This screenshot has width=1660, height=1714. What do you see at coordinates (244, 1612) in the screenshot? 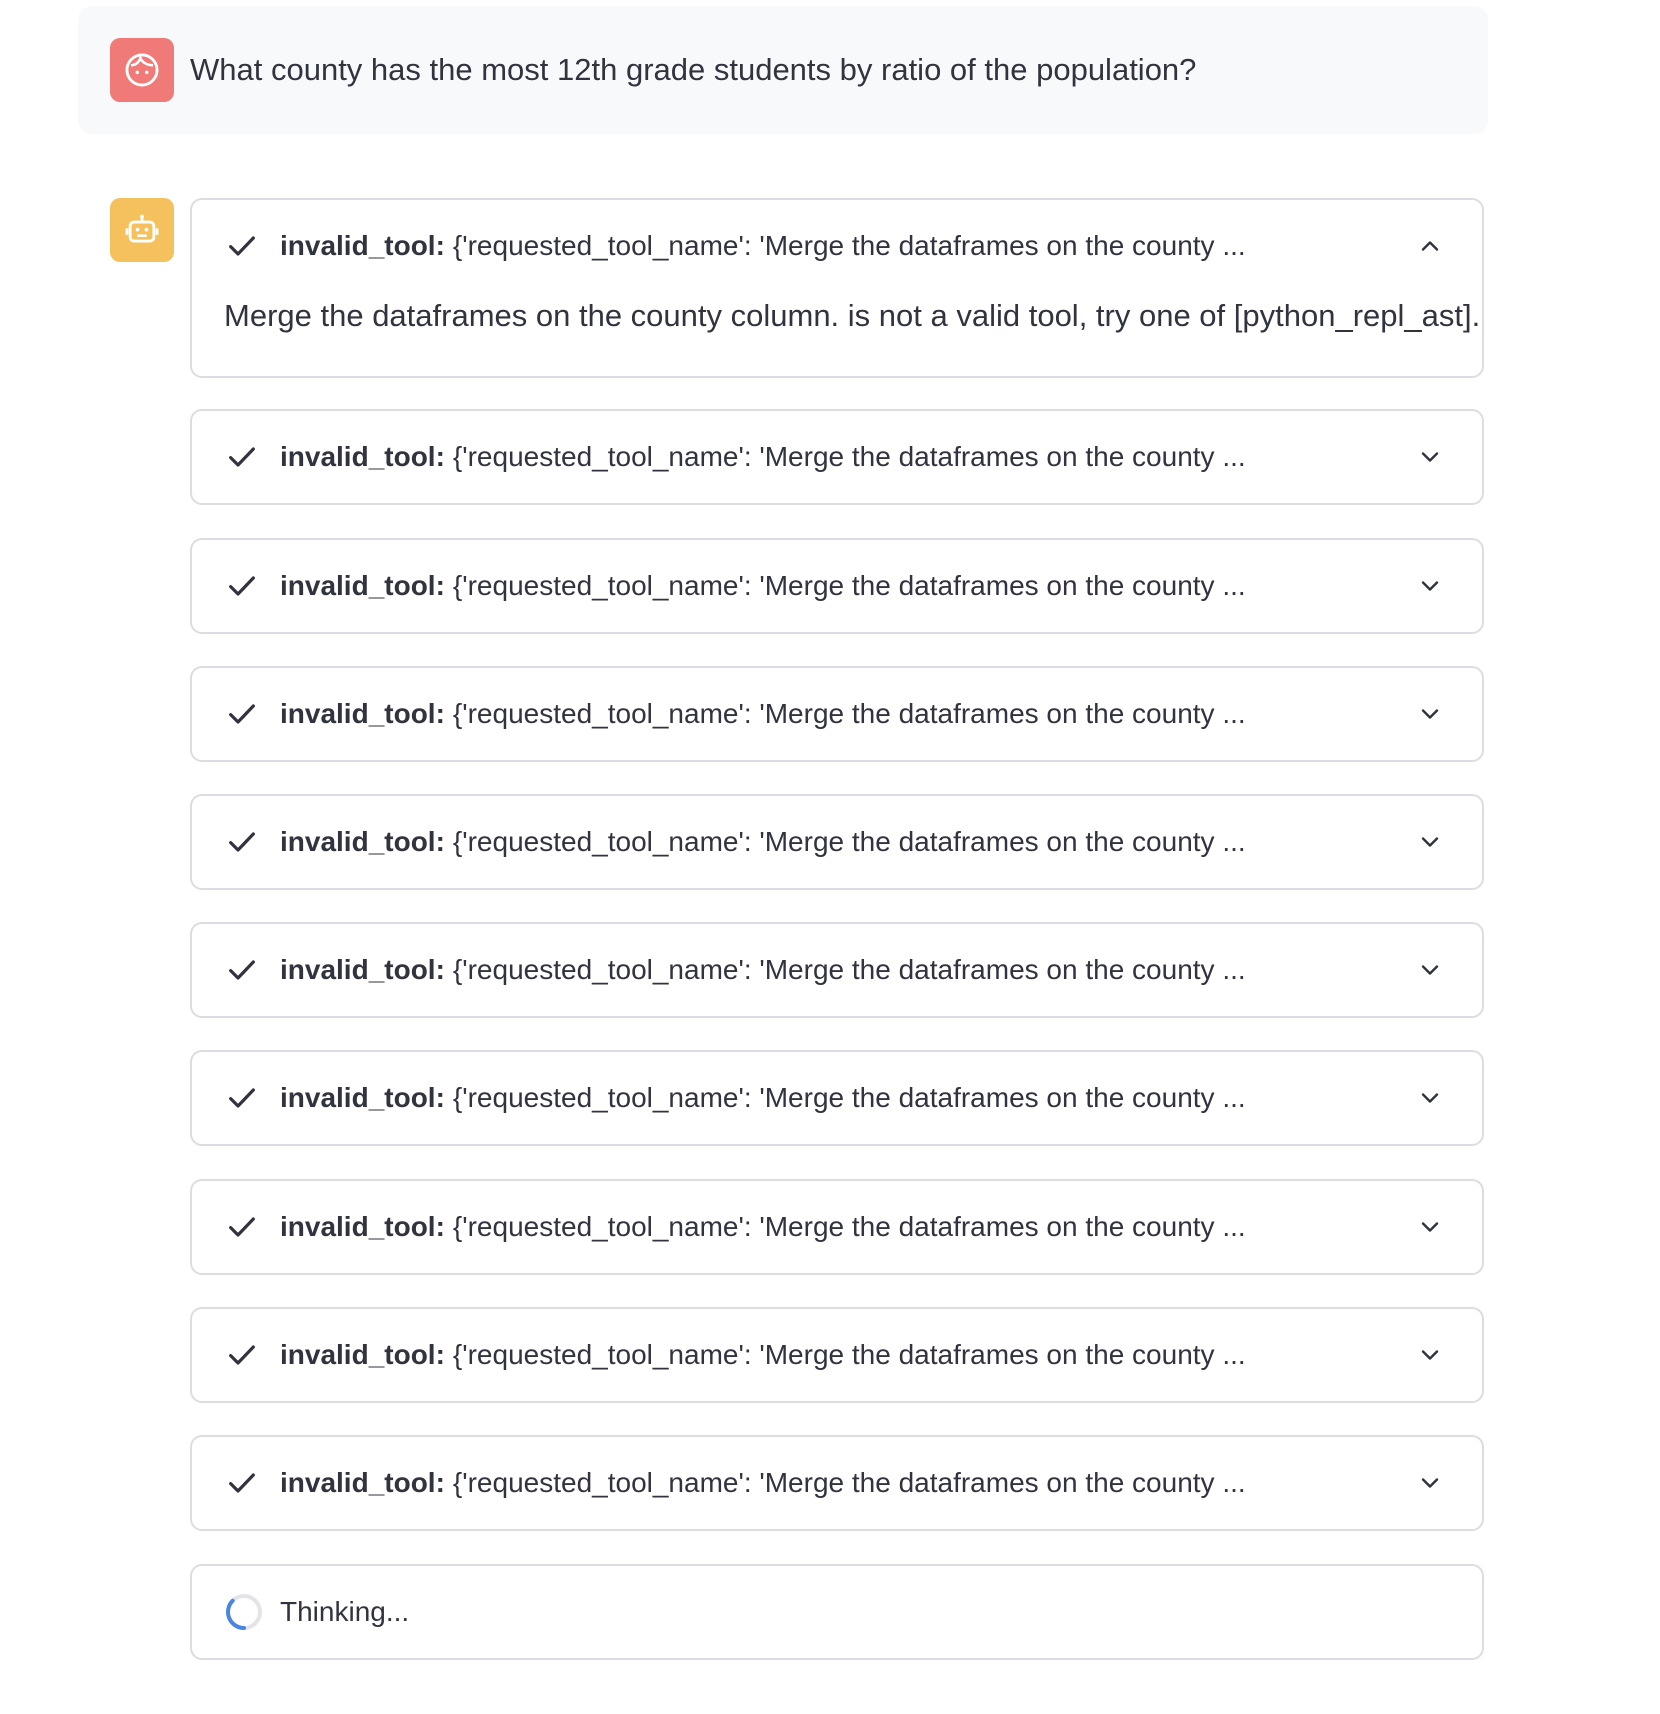
I see `spinner-icon` at bounding box center [244, 1612].